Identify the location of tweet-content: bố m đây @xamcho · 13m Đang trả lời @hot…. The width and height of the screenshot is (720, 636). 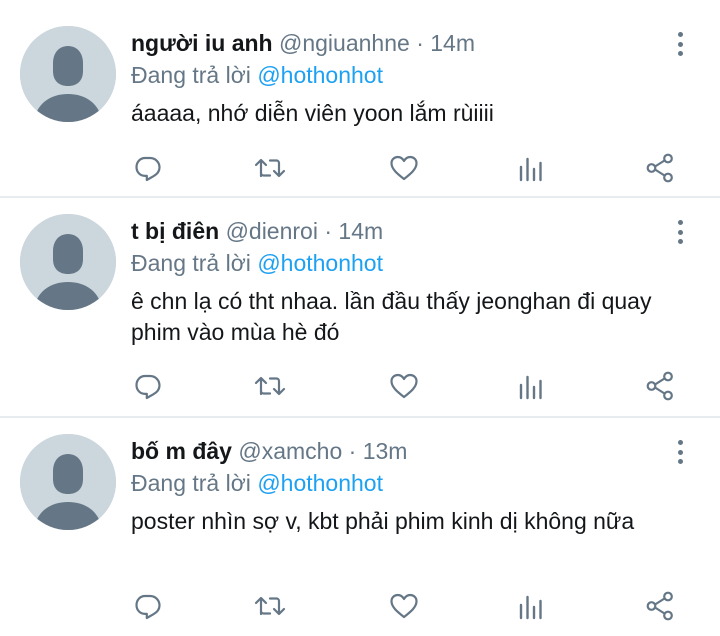
(410, 486).